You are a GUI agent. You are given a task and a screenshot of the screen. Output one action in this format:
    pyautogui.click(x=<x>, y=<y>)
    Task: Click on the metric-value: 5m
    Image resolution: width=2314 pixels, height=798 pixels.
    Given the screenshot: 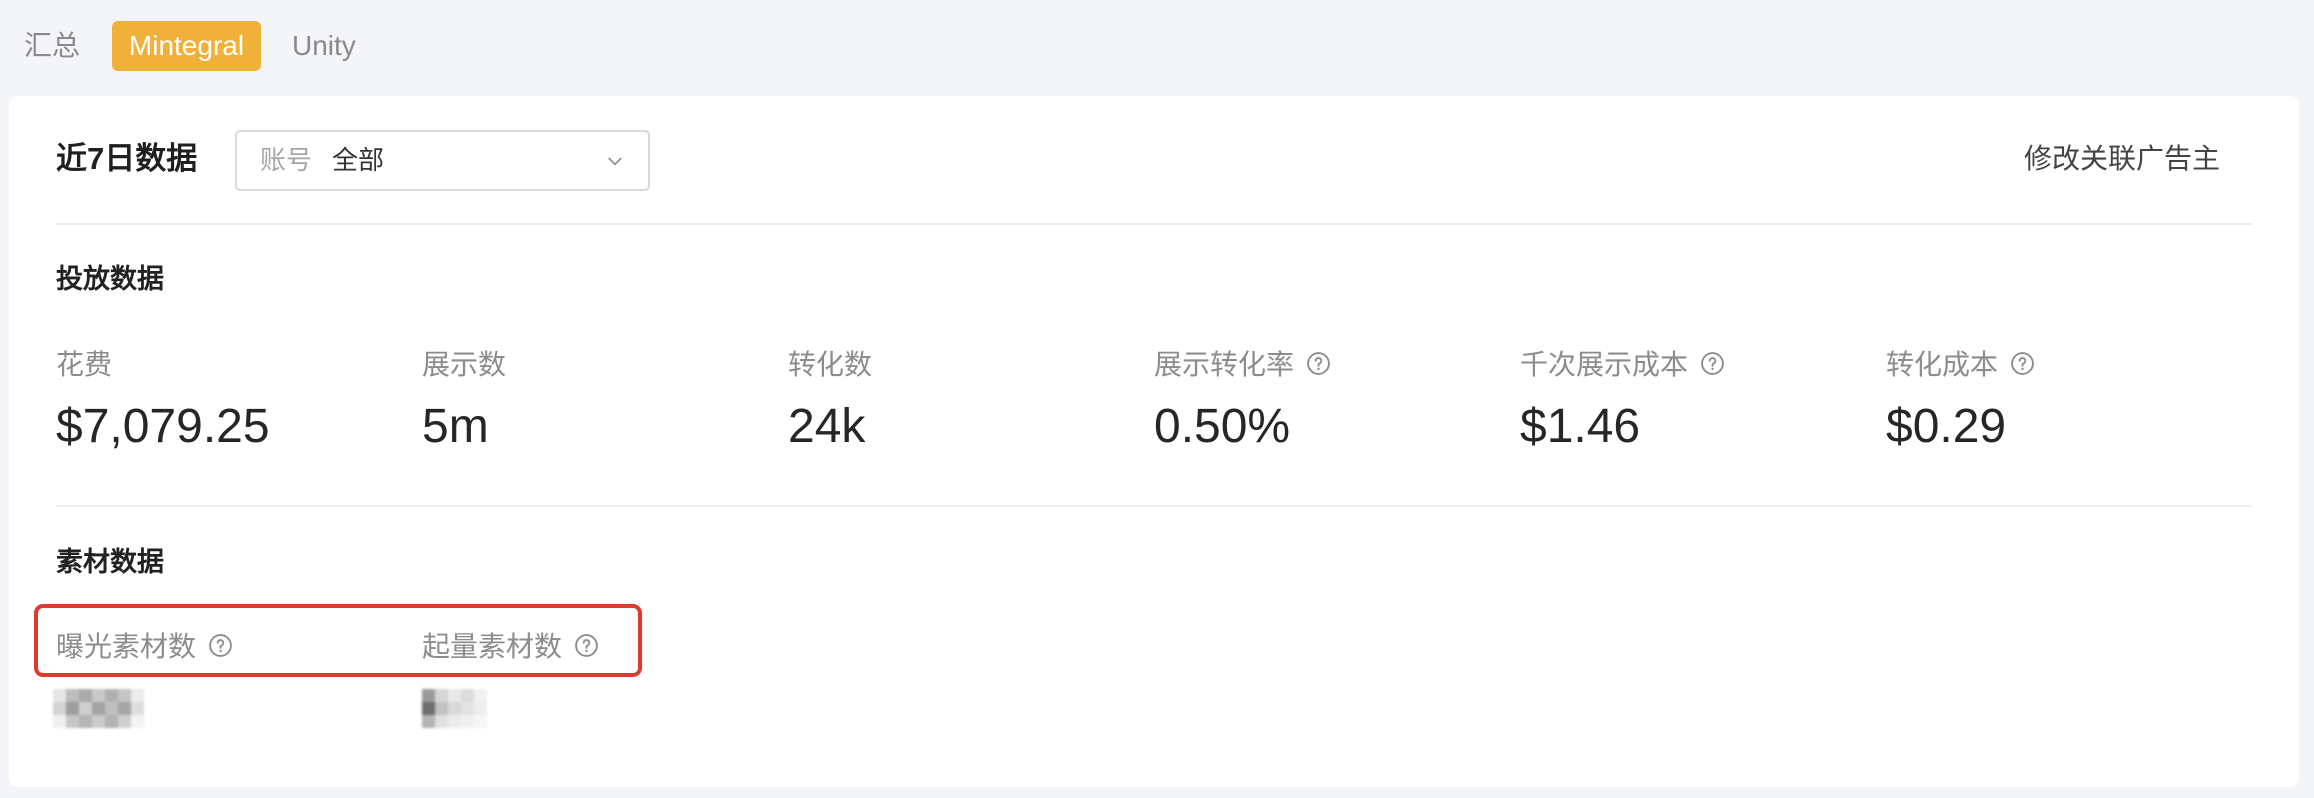 What is the action you would take?
    pyautogui.click(x=455, y=426)
    